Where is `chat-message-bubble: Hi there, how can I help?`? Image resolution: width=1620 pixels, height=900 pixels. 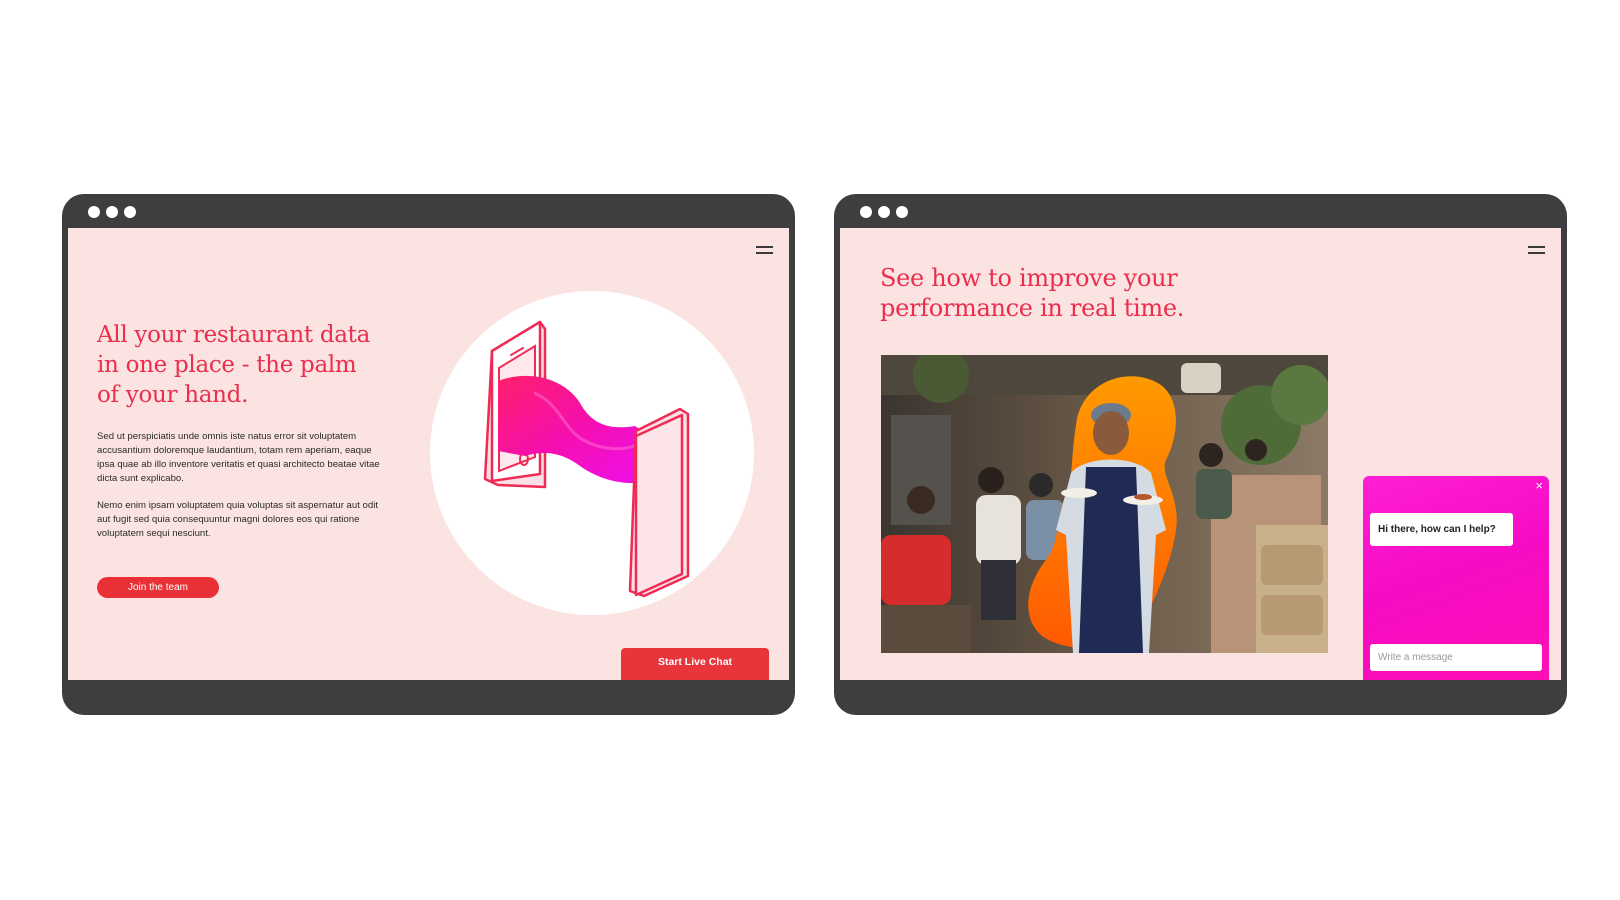
chat-message-bubble: Hi there, how can I help? is located at coordinates (1441, 529).